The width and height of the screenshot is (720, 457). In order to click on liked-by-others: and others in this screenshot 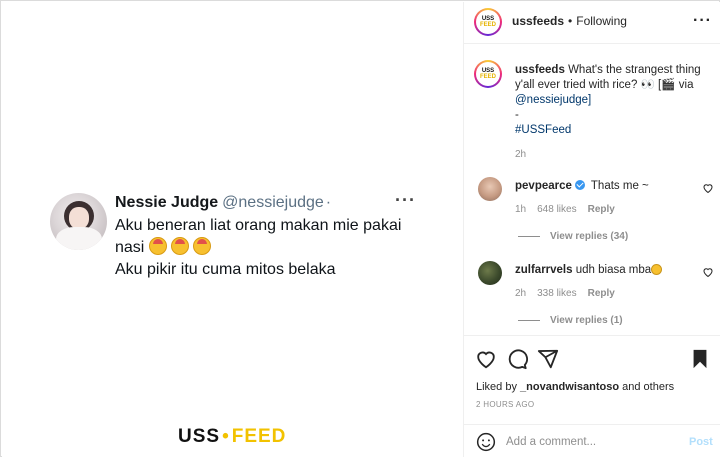, I will do `click(648, 387)`.